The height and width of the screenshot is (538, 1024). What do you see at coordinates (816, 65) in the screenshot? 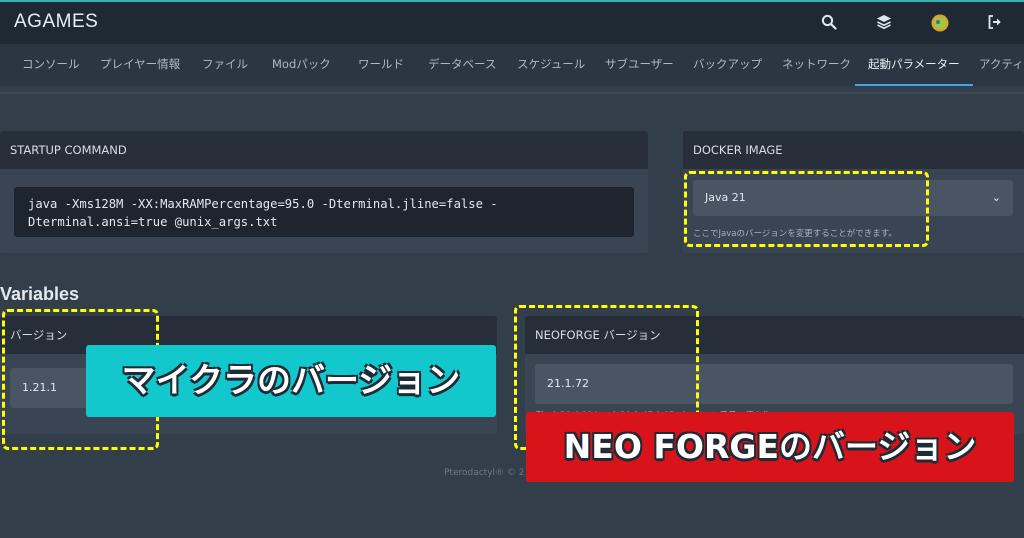
I see `tab-network: ネットワーク` at bounding box center [816, 65].